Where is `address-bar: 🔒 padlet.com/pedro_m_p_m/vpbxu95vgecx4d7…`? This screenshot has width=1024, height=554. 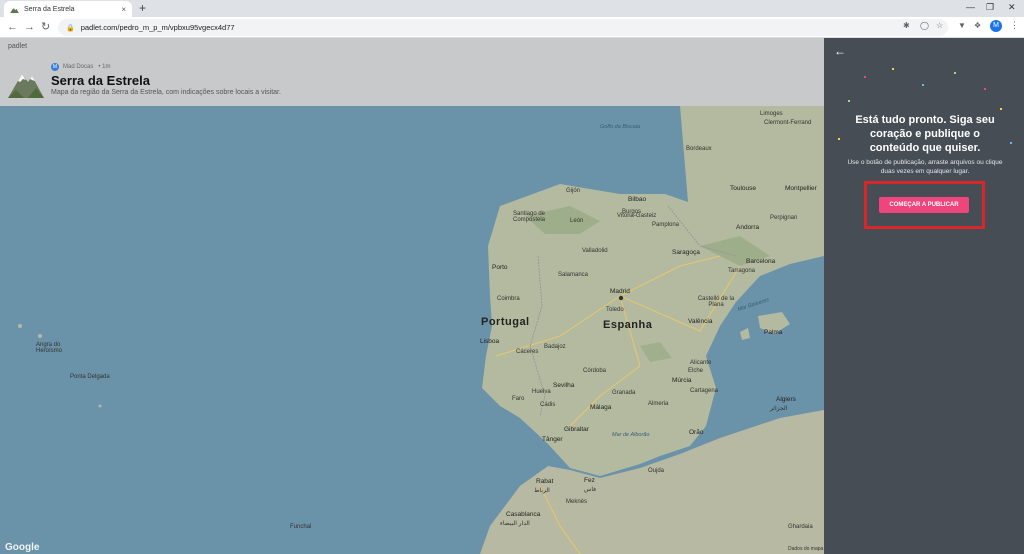 address-bar: 🔒 padlet.com/pedro_m_p_m/vpbxu95vgecx4d7… is located at coordinates (503, 27).